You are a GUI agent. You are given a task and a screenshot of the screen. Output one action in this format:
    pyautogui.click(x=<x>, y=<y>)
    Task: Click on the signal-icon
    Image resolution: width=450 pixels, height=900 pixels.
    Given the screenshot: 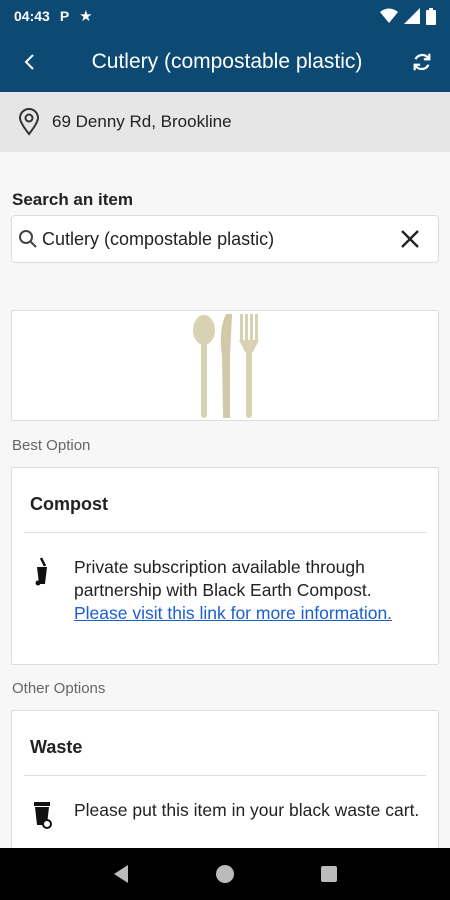 What is the action you would take?
    pyautogui.click(x=412, y=16)
    